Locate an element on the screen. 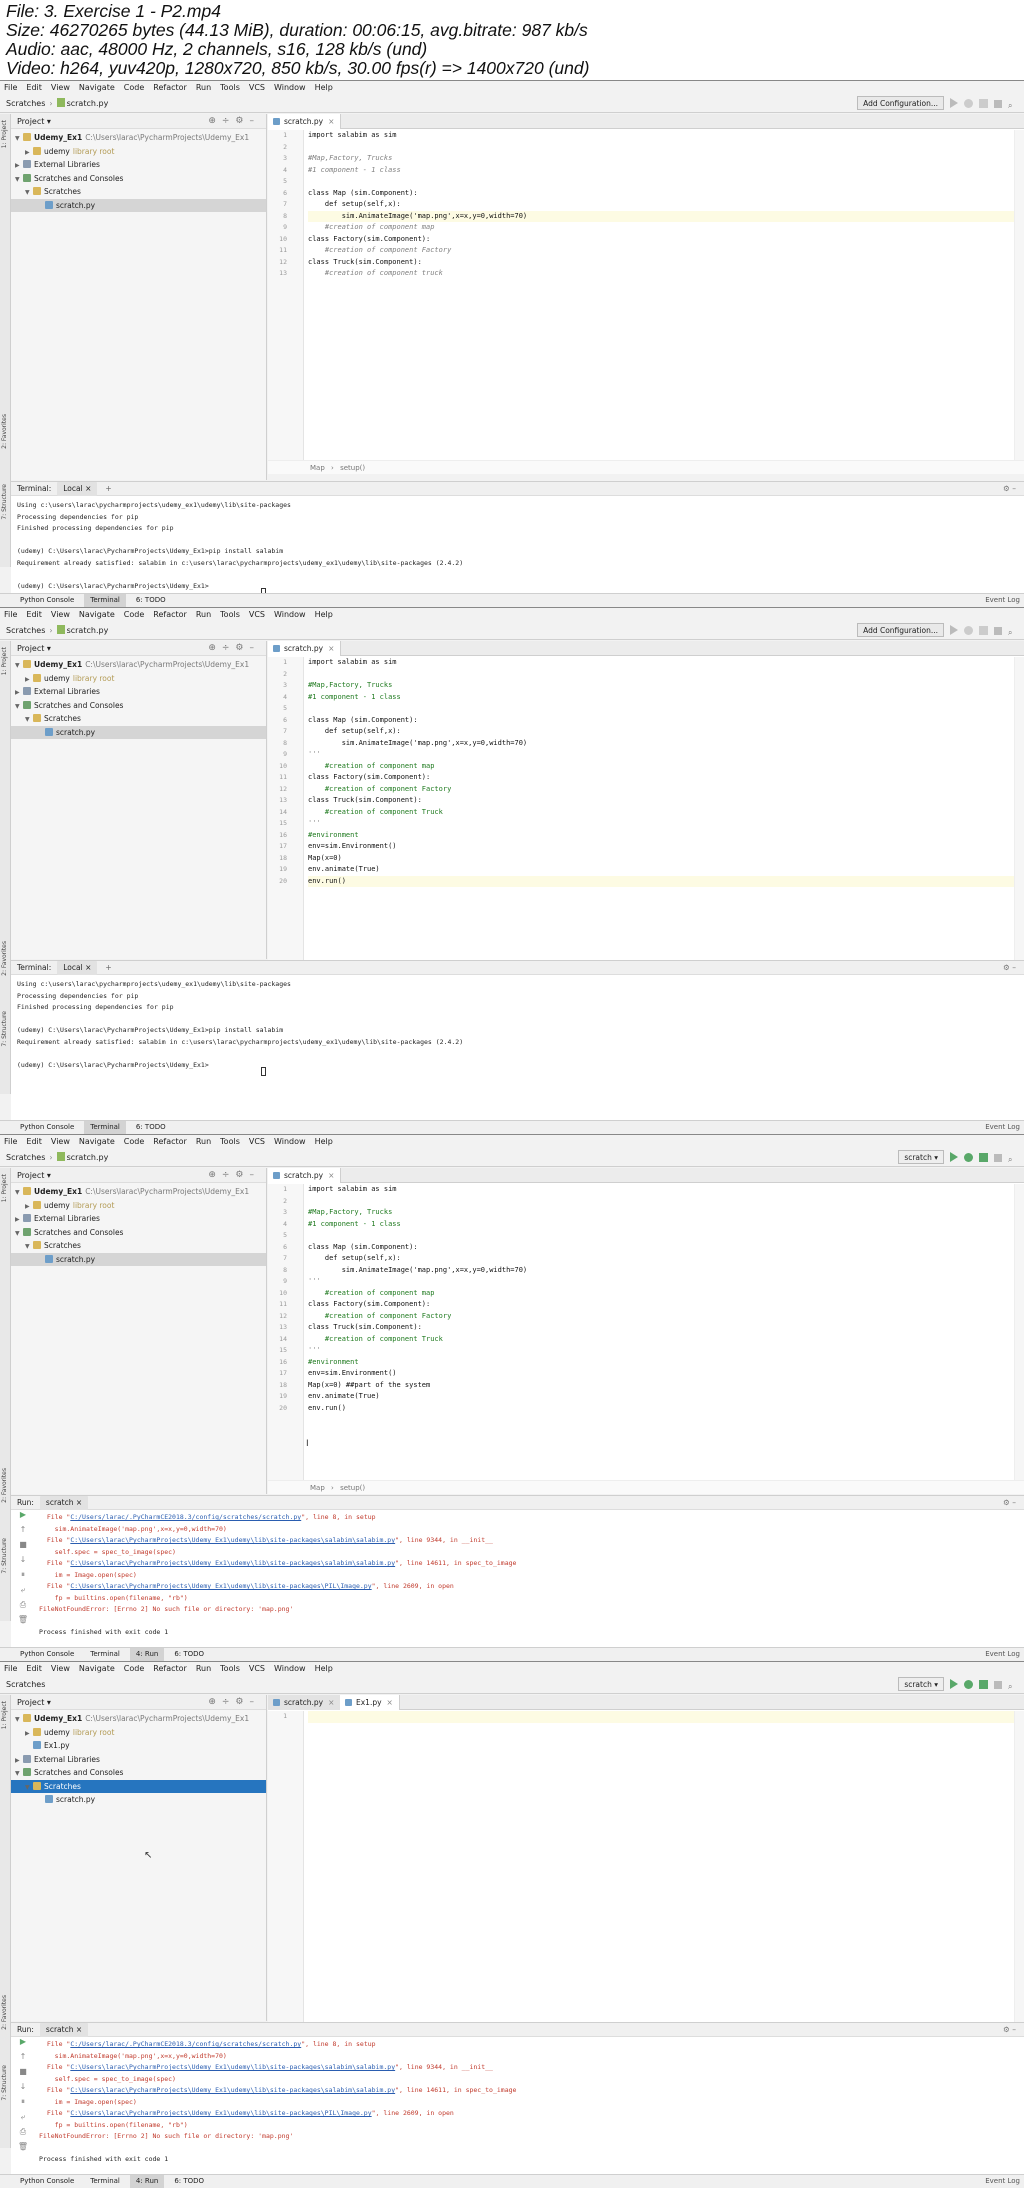 The image size is (1024, 2188). wrap-icon: ⤶ is located at coordinates (23, 2119).